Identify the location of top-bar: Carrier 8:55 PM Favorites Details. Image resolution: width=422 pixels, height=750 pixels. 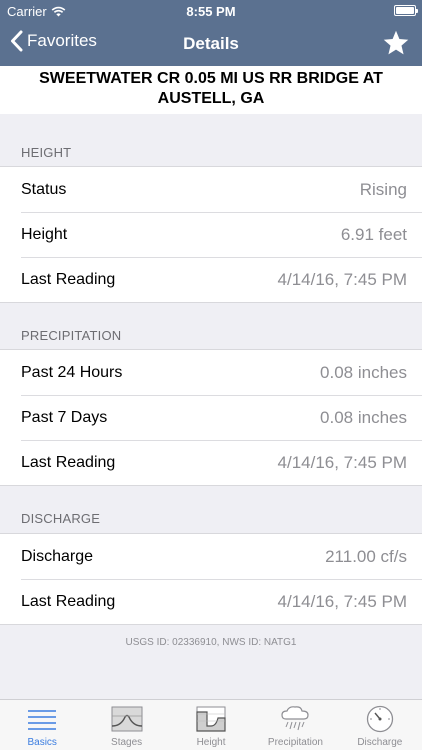
(211, 33).